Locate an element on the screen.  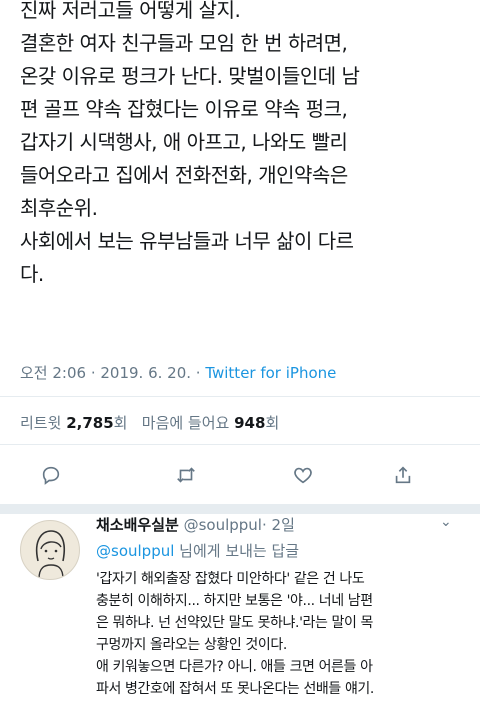
tweet-line: 갑자기 시댁행사, 애 아프고, 나와도 빨리 is located at coordinates (184, 142).